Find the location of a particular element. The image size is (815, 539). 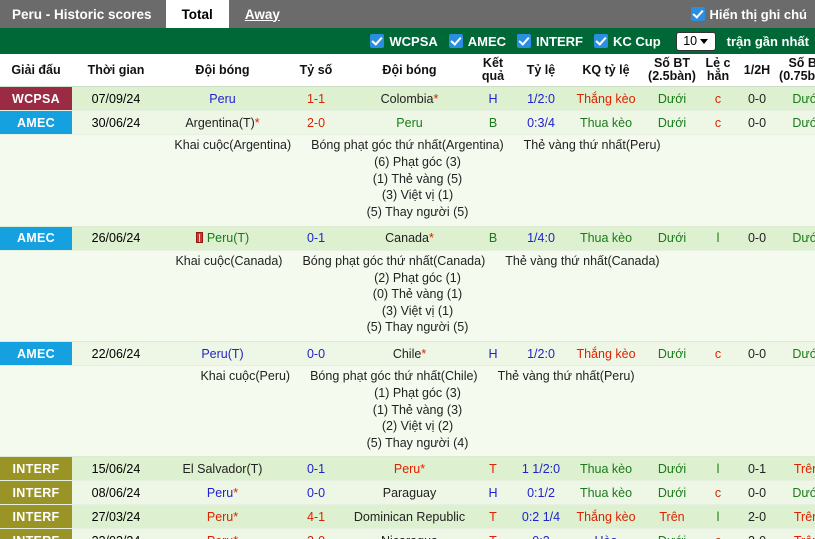

cell-result: T is located at coordinates (493, 469).